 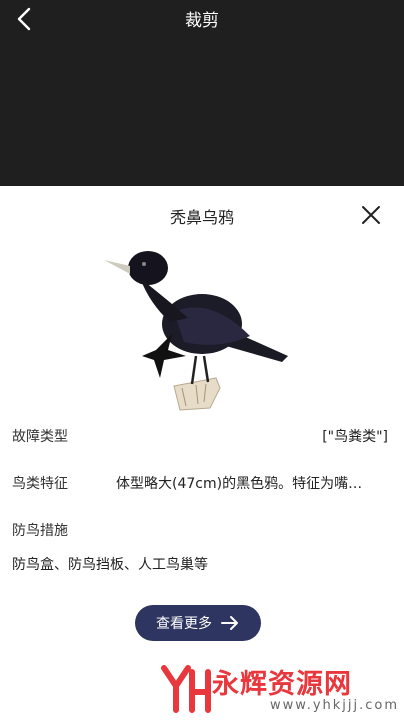 I want to click on prevention-measures-value: 防鸟盒、防鸟挡板、人工鸟巢等, so click(x=110, y=565).